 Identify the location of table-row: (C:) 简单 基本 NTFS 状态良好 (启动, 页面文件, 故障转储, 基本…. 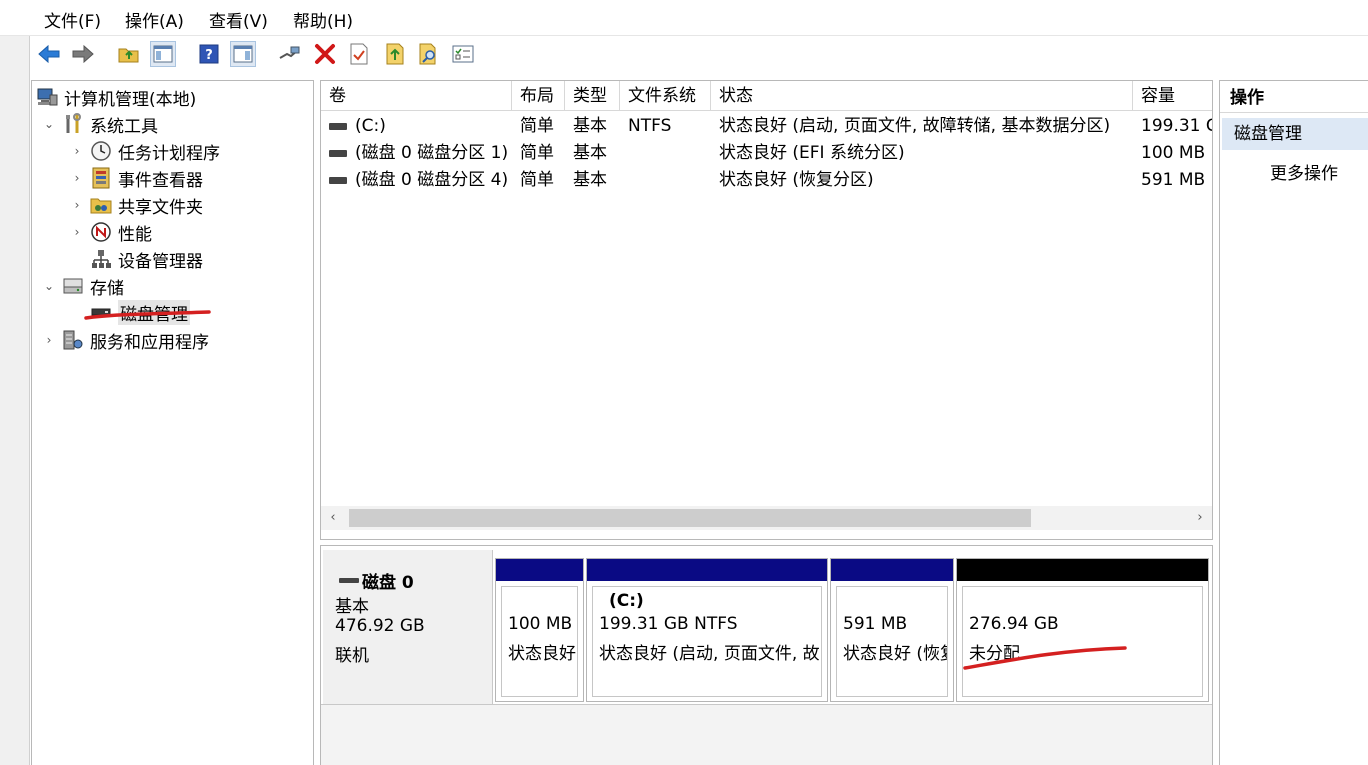
(766, 126).